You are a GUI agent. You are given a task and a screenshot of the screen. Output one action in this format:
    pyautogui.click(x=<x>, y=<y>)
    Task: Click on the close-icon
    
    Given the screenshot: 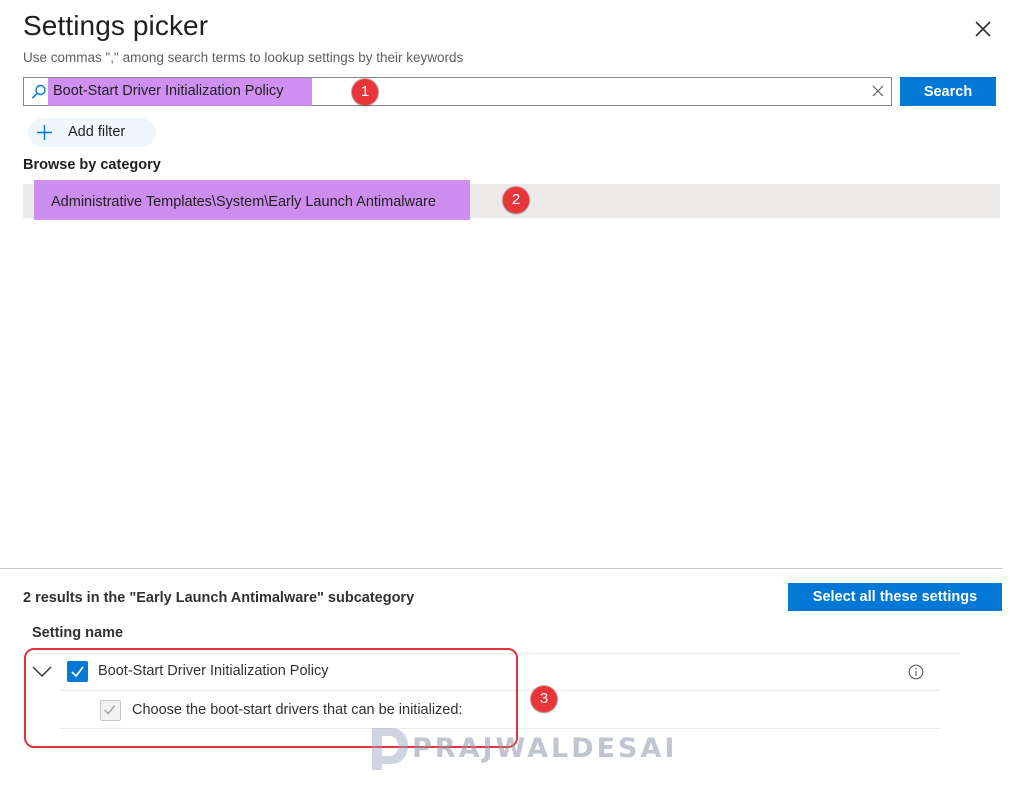 What is the action you would take?
    pyautogui.click(x=983, y=29)
    